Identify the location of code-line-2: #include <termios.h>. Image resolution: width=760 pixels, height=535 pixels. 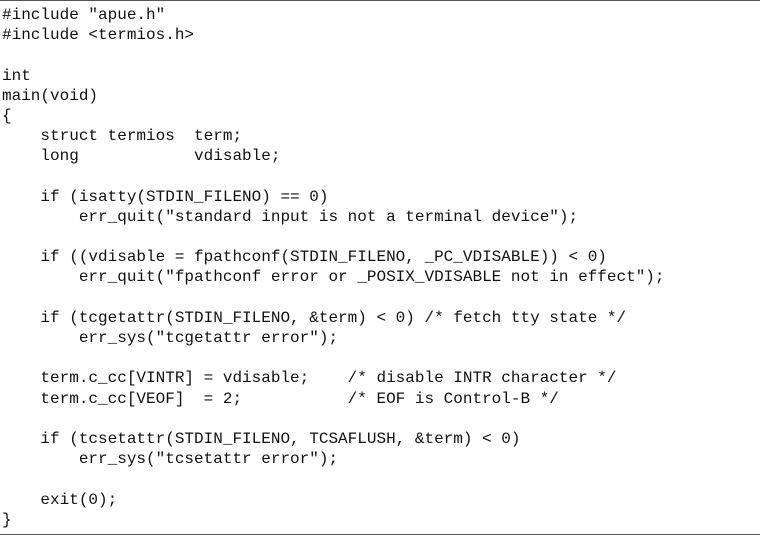
(98, 35).